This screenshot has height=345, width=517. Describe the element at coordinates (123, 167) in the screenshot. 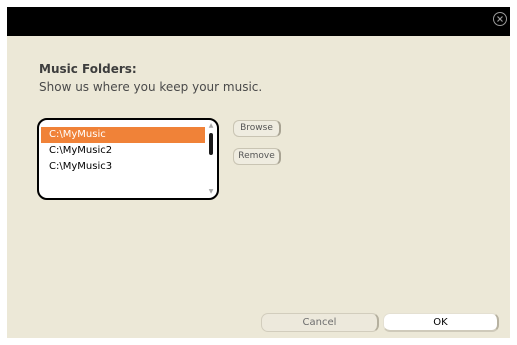

I see `list-item: C:\MyMusic3` at that location.